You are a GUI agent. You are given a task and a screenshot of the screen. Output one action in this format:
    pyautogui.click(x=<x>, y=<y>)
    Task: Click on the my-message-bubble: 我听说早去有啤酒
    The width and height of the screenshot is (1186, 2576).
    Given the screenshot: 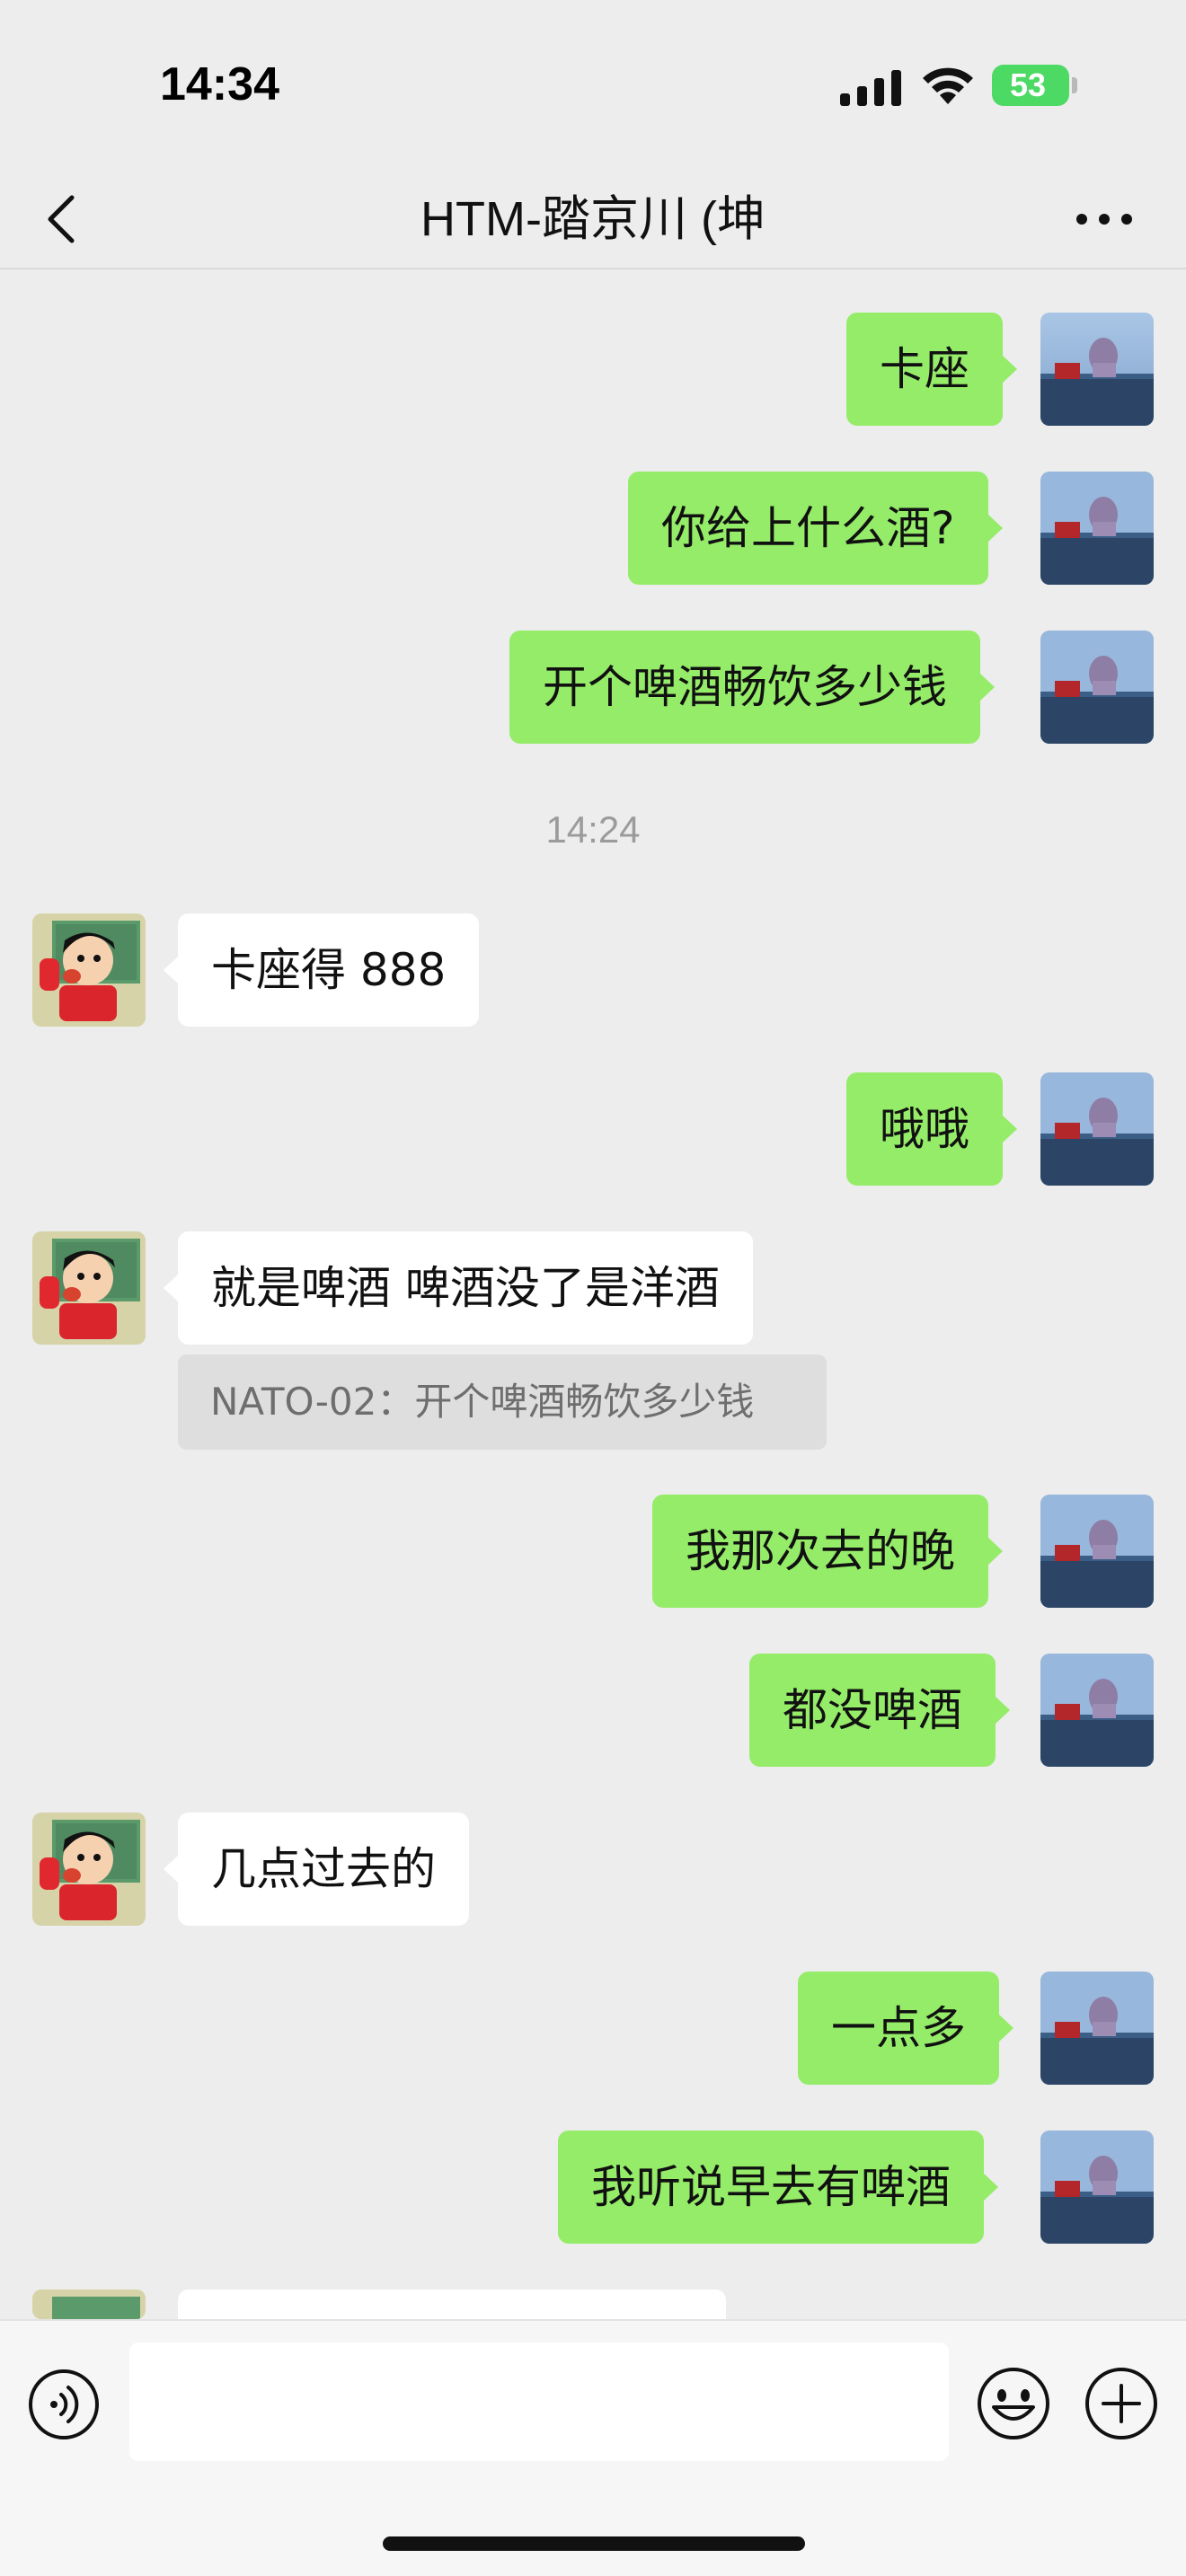 What is the action you would take?
    pyautogui.click(x=778, y=2187)
    